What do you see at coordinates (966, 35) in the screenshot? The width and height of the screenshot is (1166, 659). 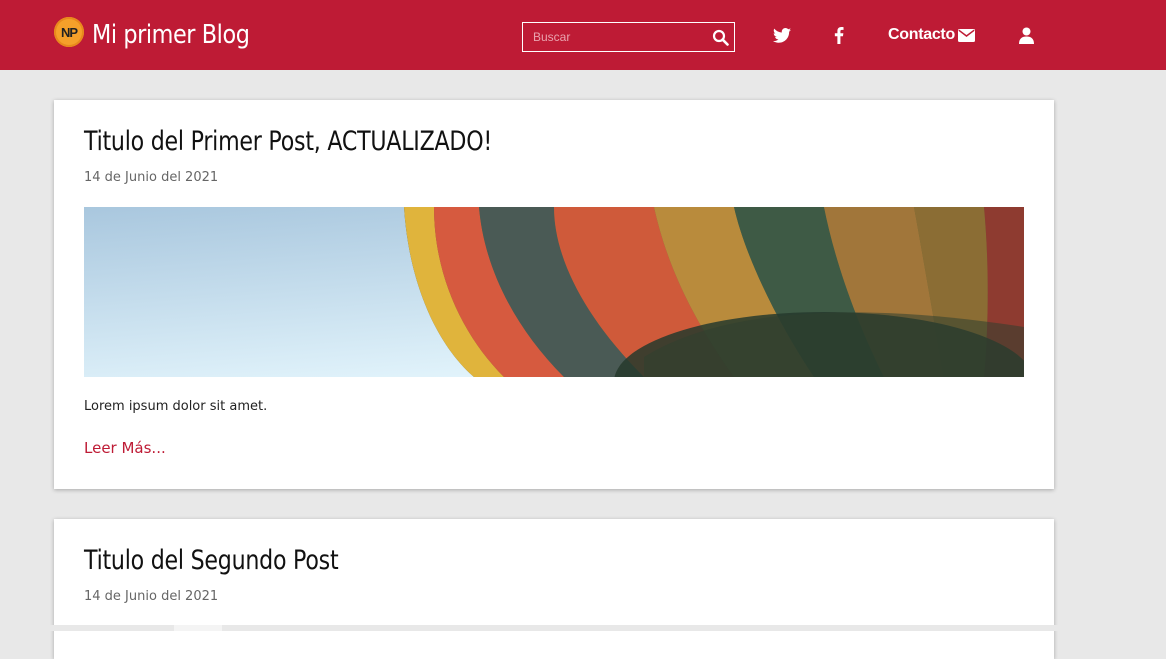 I see `envelope-icon` at bounding box center [966, 35].